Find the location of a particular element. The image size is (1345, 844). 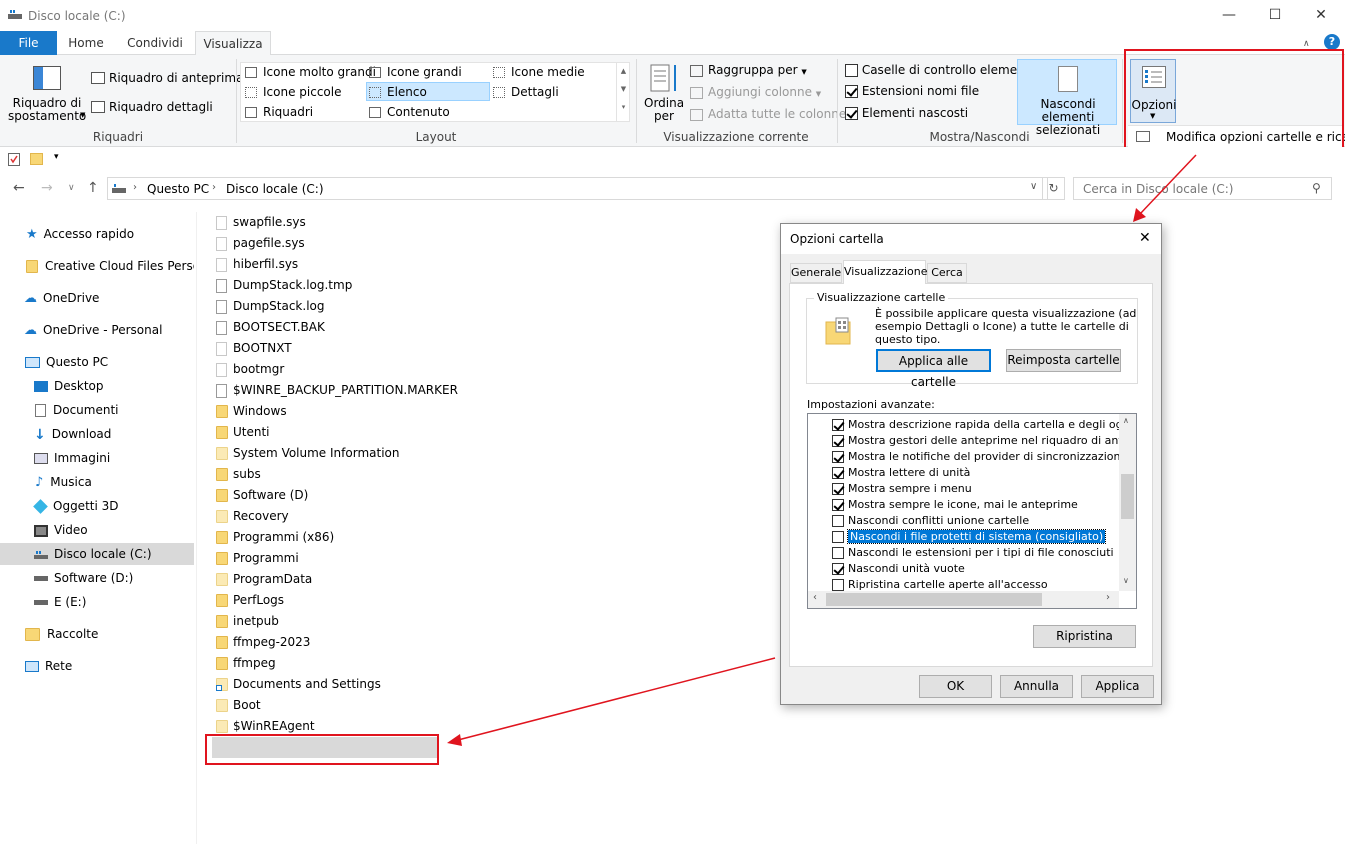

option-label: Mostra sempre i menu is located at coordinates (910, 488).